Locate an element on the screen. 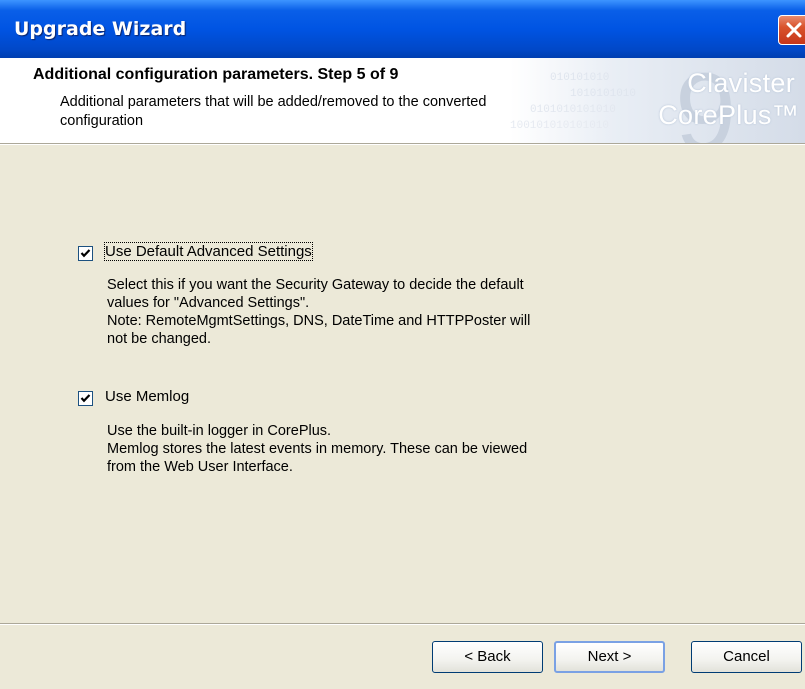 The height and width of the screenshot is (689, 805). brand-clavister: Clavister is located at coordinates (741, 83).